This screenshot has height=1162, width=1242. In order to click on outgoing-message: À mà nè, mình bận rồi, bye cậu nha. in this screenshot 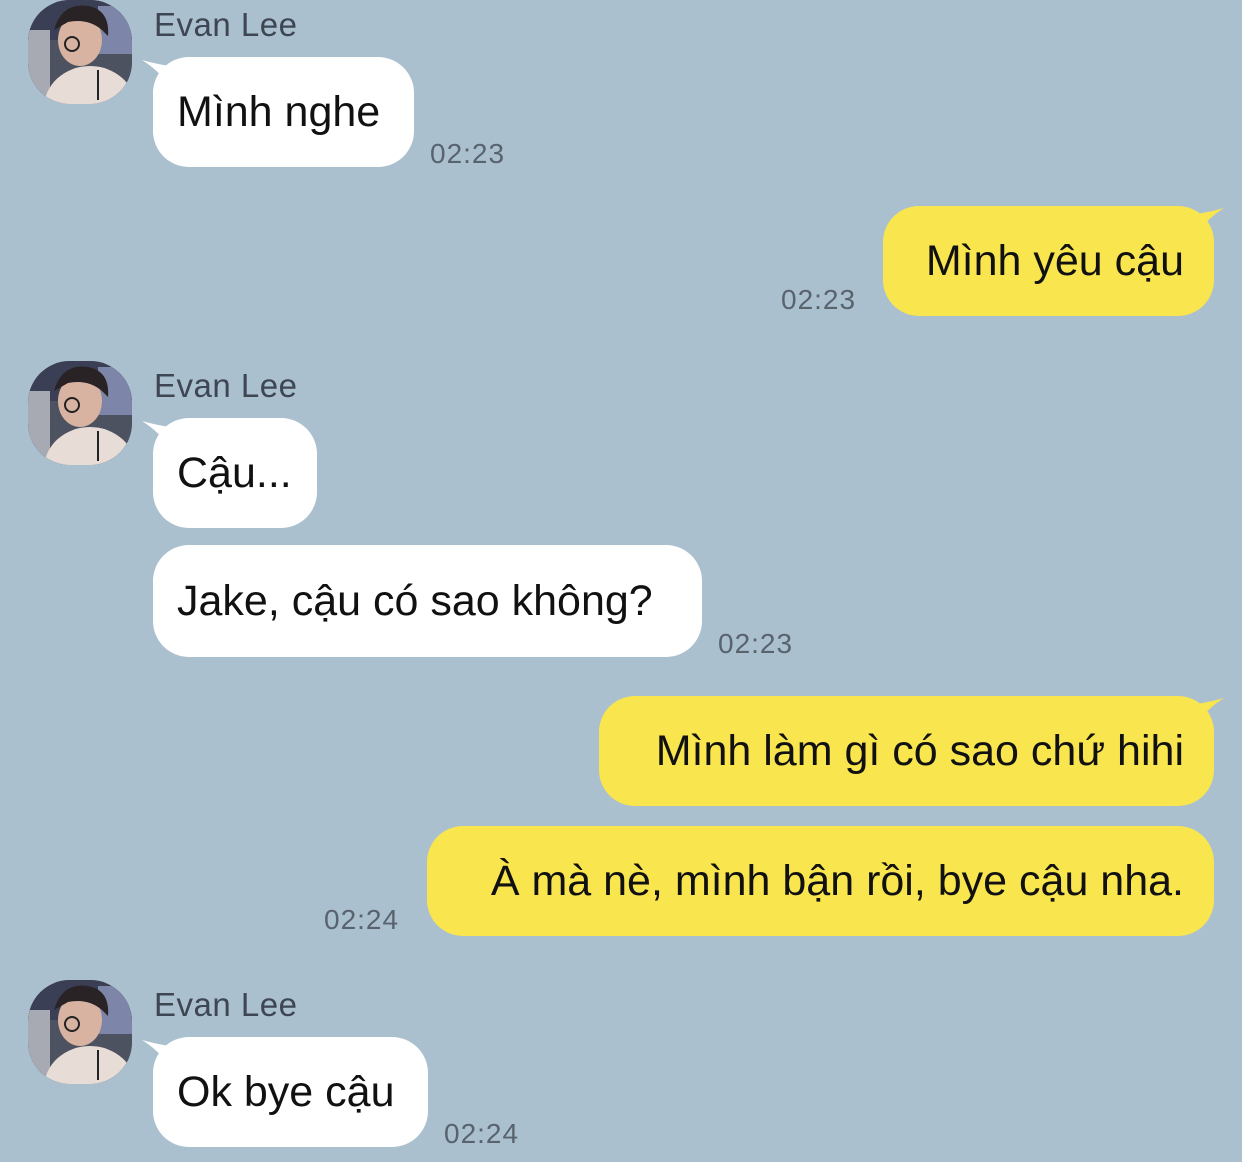, I will do `click(820, 881)`.